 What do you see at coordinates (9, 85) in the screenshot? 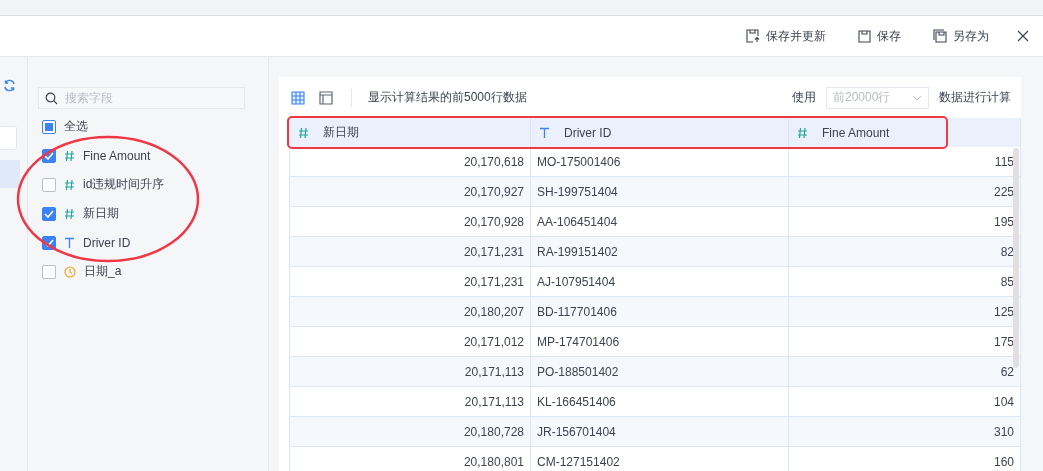
I see `refresh-icon` at bounding box center [9, 85].